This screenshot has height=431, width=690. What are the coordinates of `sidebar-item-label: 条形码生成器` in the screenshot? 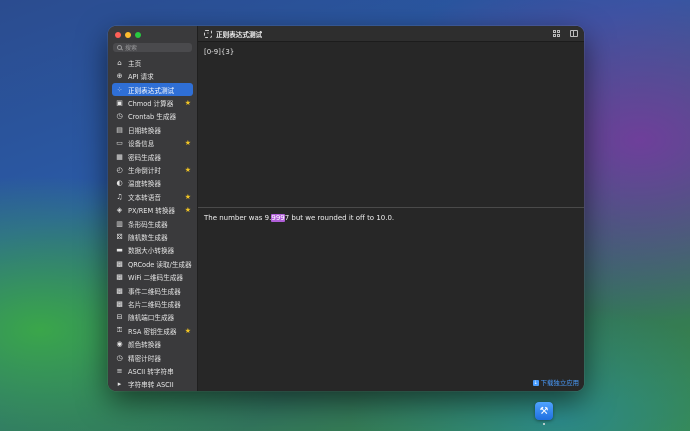 It's located at (148, 224).